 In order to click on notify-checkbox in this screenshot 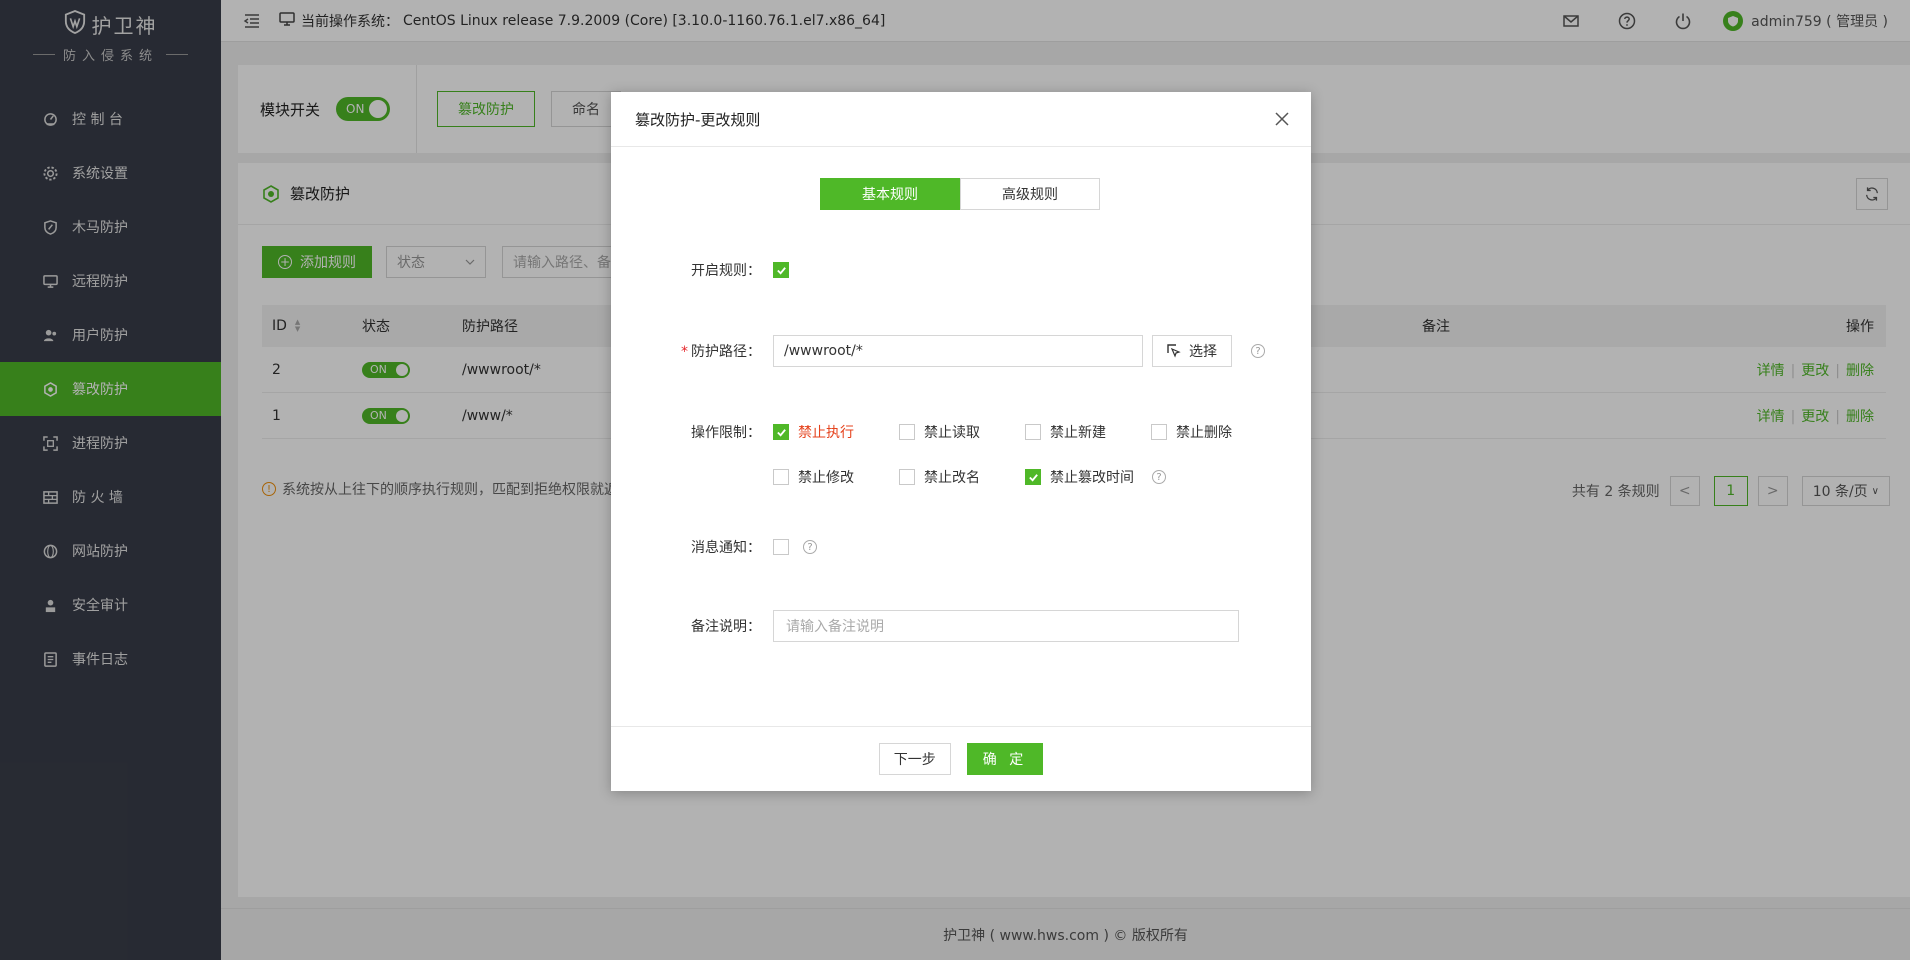, I will do `click(781, 547)`.